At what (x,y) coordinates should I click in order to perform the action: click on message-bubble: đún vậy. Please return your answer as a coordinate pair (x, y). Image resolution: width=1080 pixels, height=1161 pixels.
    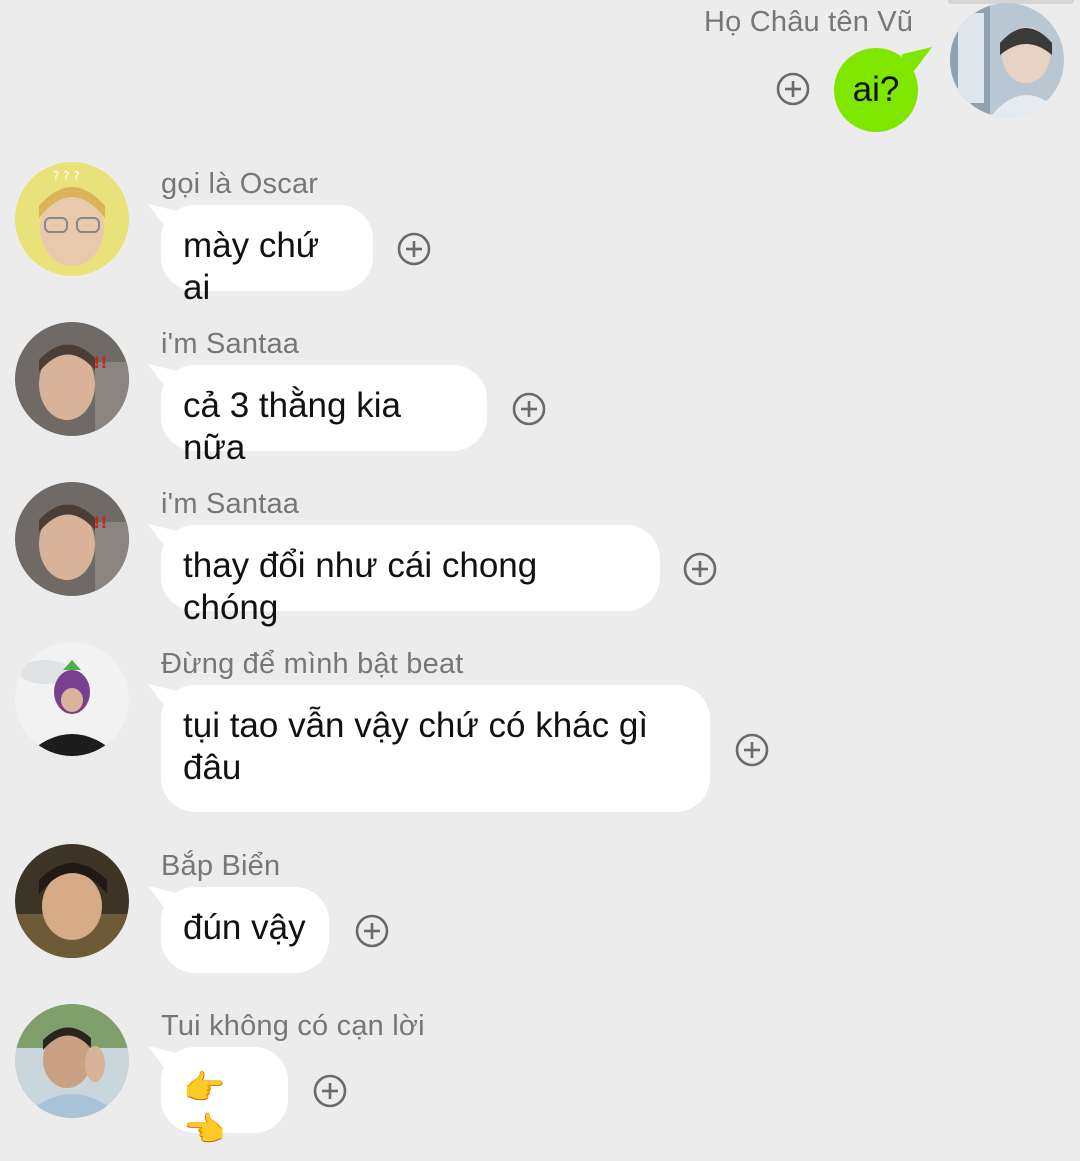
    Looking at the image, I should click on (245, 930).